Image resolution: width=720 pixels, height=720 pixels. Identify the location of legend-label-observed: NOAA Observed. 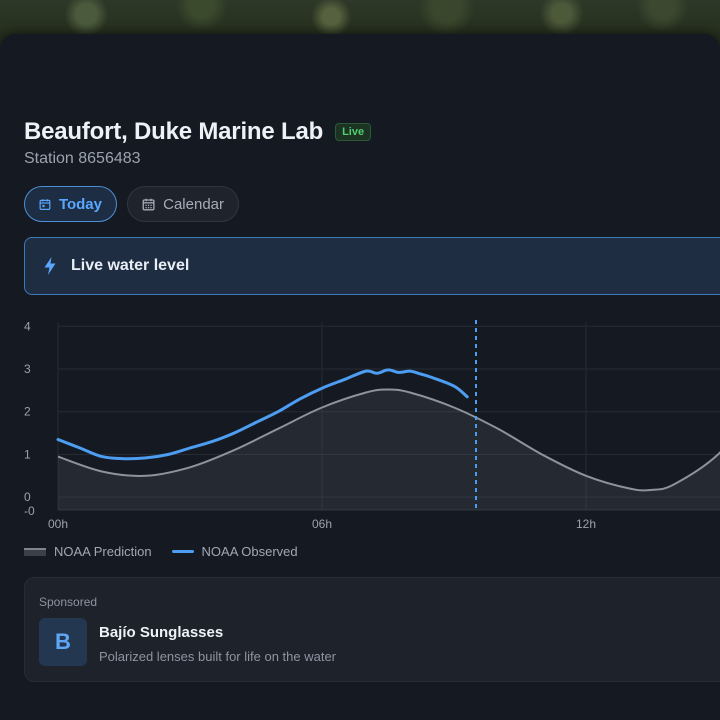
(249, 551).